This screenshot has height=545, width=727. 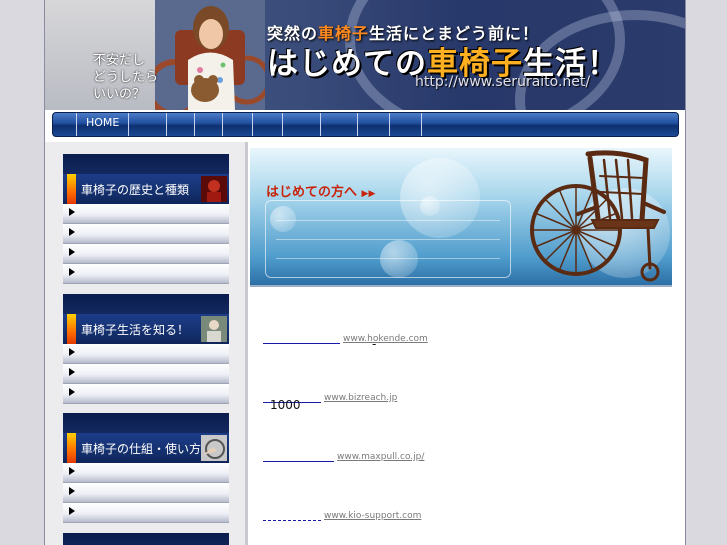 What do you see at coordinates (135, 330) in the screenshot?
I see `section-title: 車椅子生活を知る！` at bounding box center [135, 330].